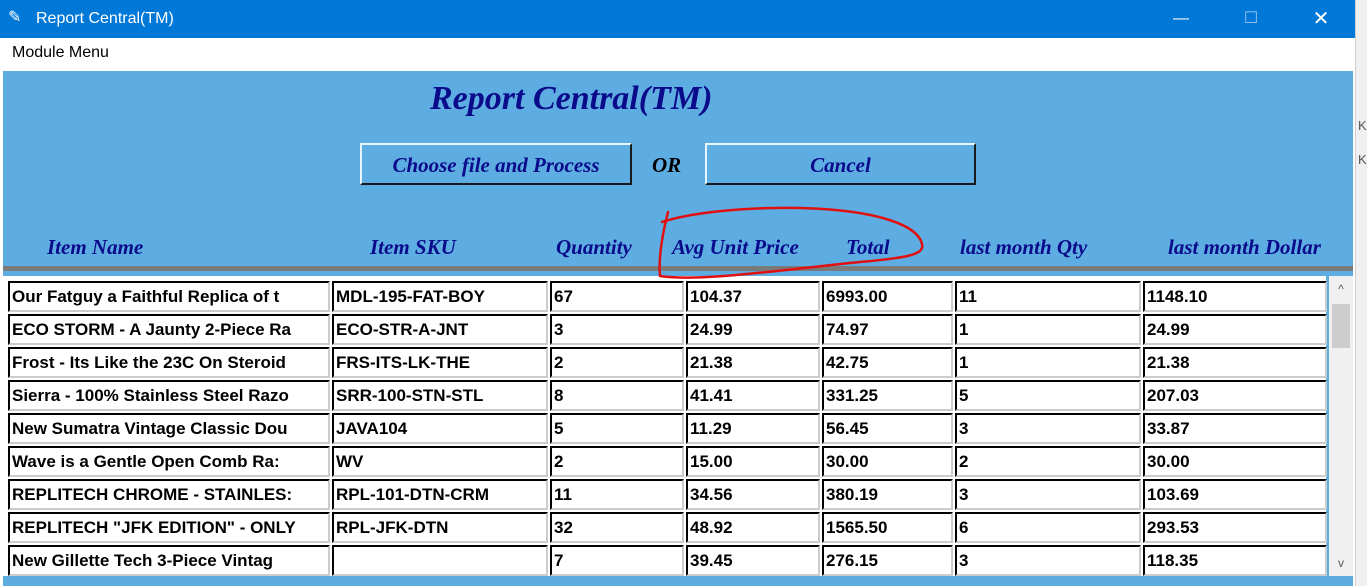 This screenshot has width=1367, height=586. I want to click on cell-avg-unit-price: 39.45, so click(753, 560).